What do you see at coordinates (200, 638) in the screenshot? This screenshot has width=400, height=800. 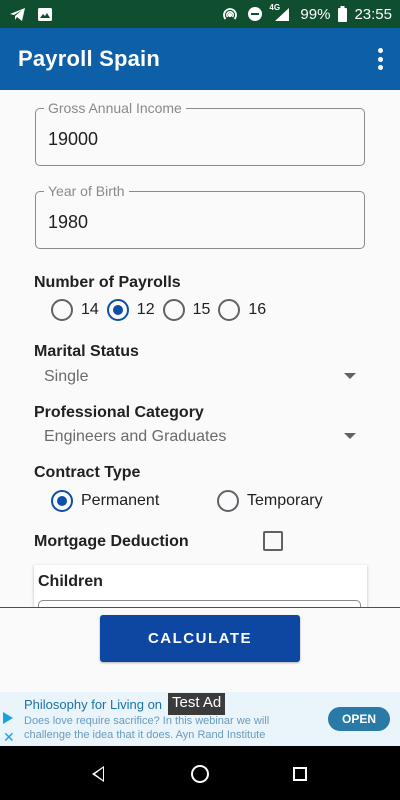 I see `calculate-button: CALCULATE` at bounding box center [200, 638].